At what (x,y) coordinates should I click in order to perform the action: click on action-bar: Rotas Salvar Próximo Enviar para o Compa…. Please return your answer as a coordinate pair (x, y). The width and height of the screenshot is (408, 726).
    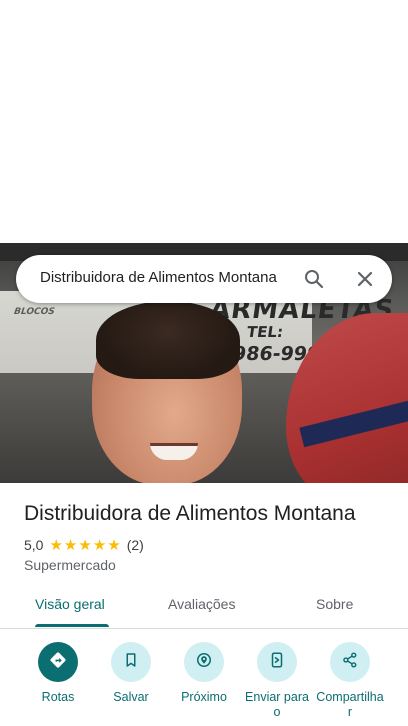
    Looking at the image, I should click on (204, 683).